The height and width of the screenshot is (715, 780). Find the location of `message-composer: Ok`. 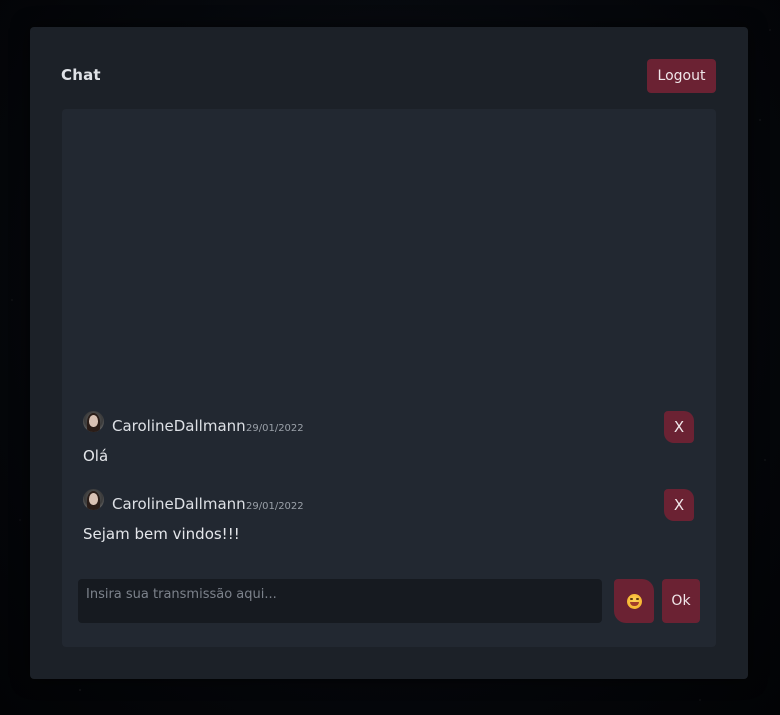

message-composer: Ok is located at coordinates (389, 601).